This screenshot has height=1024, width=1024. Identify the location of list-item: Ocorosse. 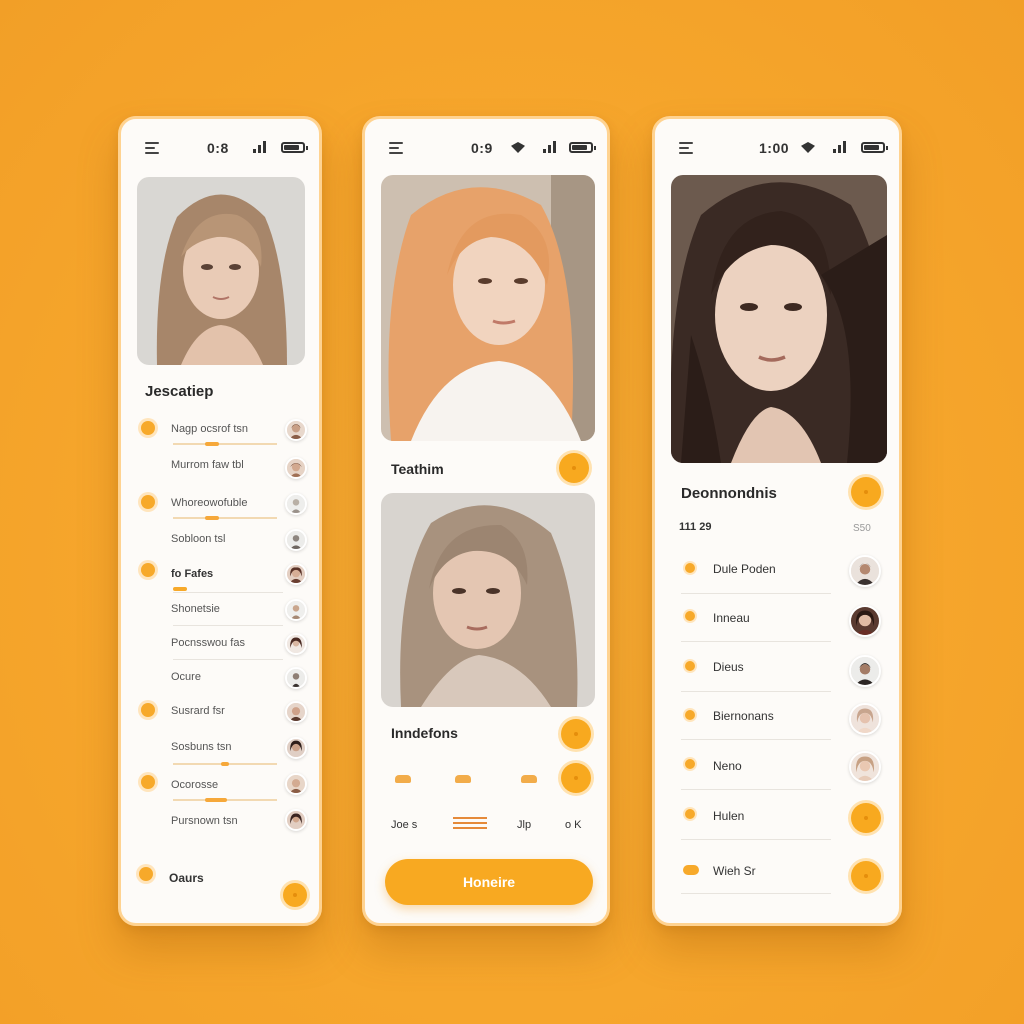
(194, 785).